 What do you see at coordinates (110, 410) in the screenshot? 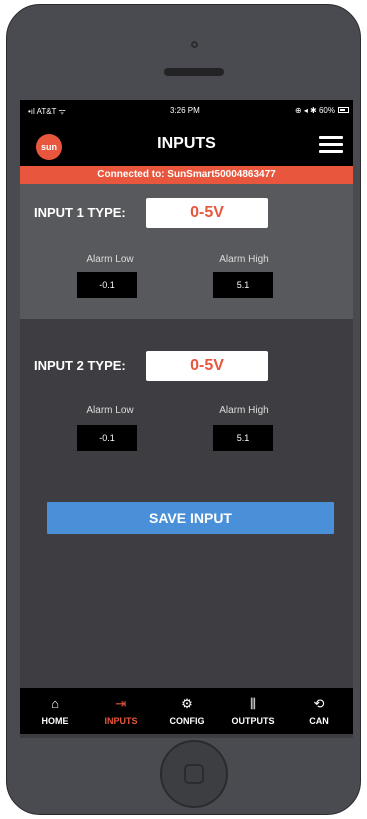
I see `input-2-alarm-low-label: Alarm Low` at bounding box center [110, 410].